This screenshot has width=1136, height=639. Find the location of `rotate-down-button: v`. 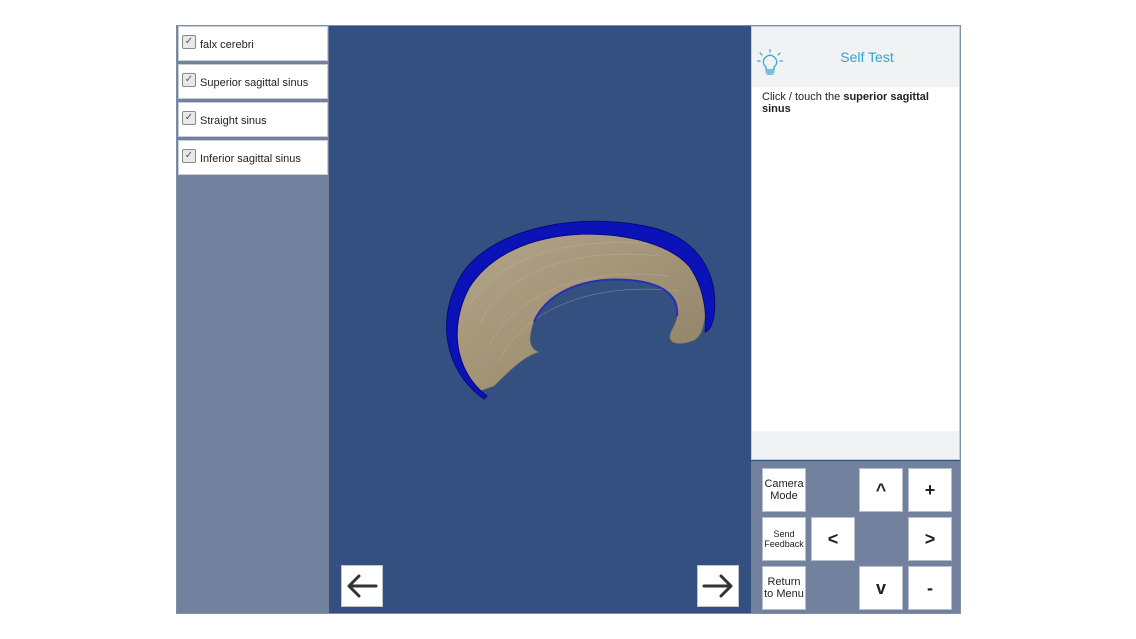

rotate-down-button: v is located at coordinates (881, 588).